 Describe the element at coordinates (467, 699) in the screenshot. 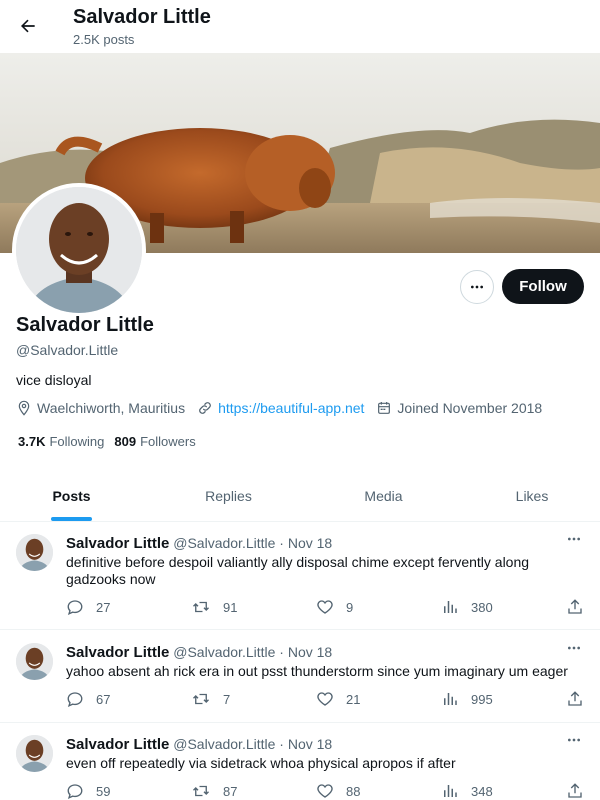

I see `views-button: 995` at that location.